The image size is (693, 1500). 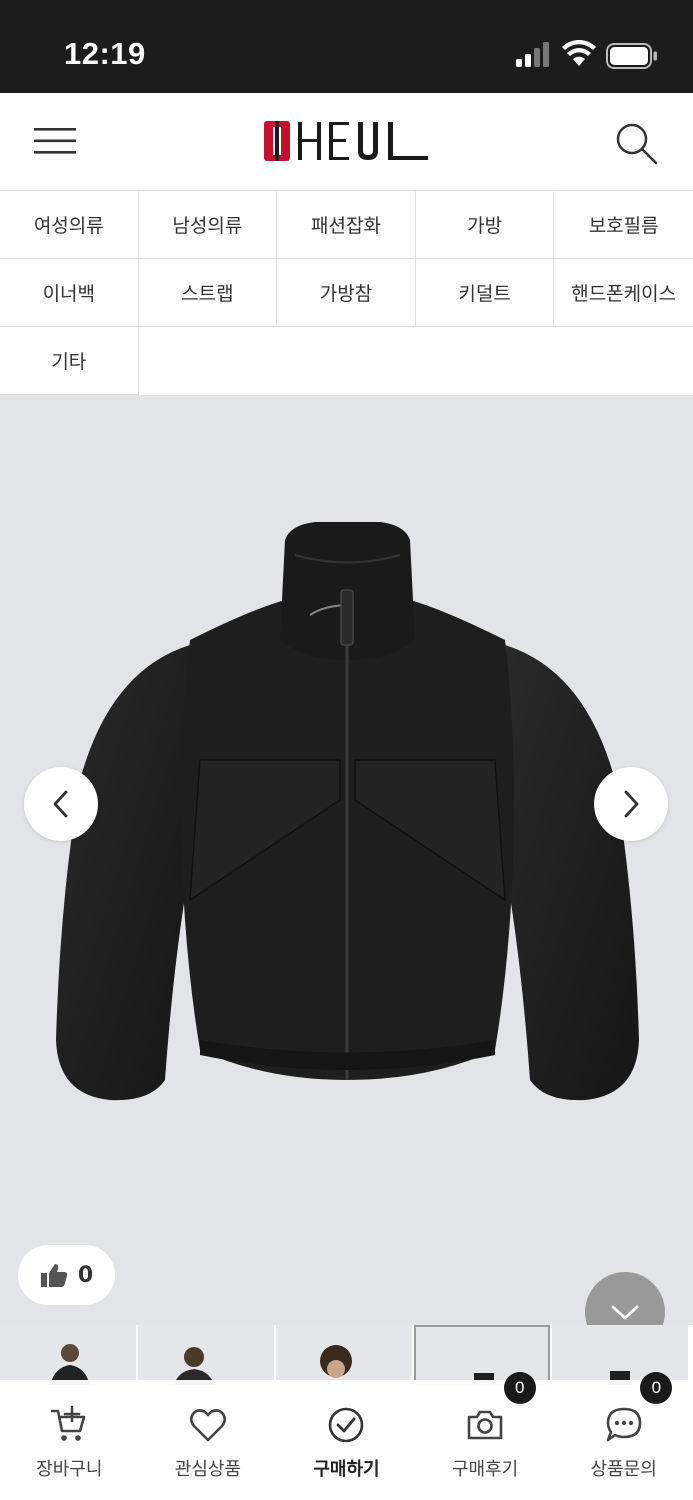 I want to click on chevron-right-icon, so click(x=631, y=804).